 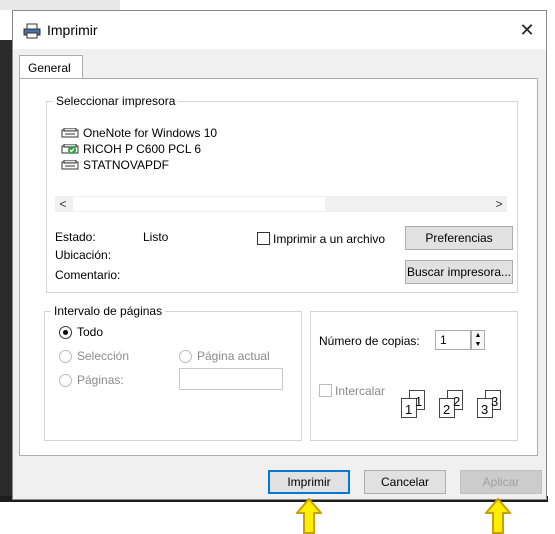 What do you see at coordinates (231, 379) in the screenshot?
I see `pages-input` at bounding box center [231, 379].